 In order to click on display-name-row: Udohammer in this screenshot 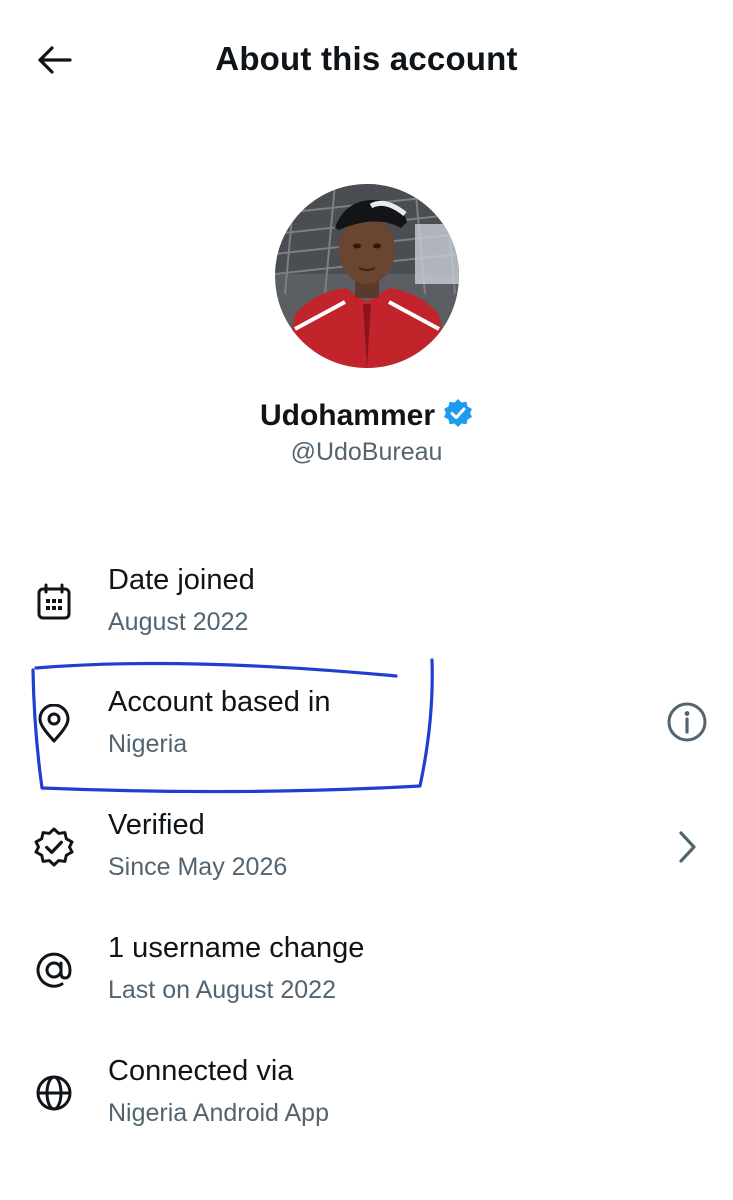, I will do `click(366, 415)`.